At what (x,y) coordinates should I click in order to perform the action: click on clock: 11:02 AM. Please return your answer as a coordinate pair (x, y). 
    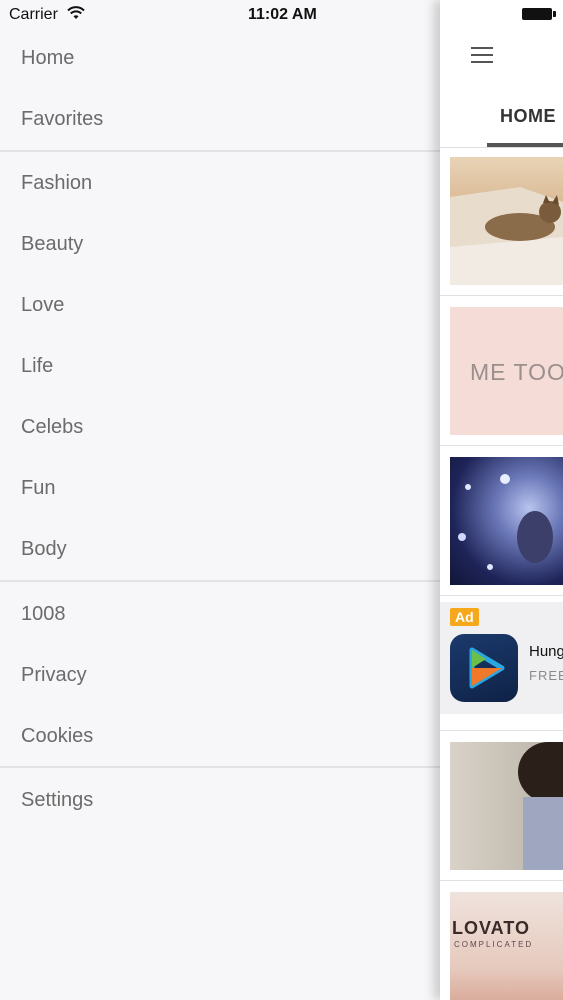
    Looking at the image, I should click on (282, 14).